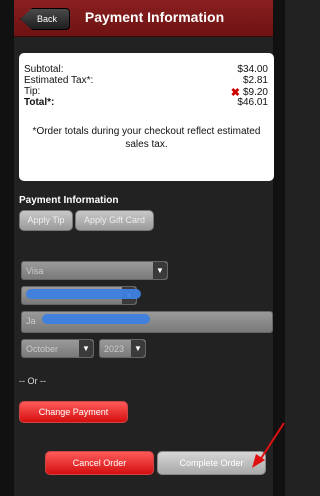  Describe the element at coordinates (31, 321) in the screenshot. I see `name-on-card-value: Ja` at that location.